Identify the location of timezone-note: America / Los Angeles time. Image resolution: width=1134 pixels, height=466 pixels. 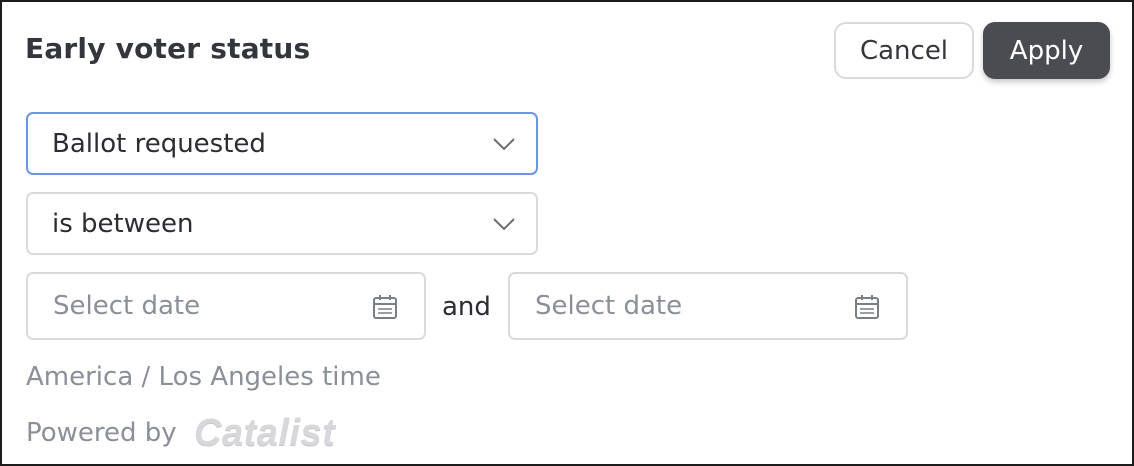
(203, 377).